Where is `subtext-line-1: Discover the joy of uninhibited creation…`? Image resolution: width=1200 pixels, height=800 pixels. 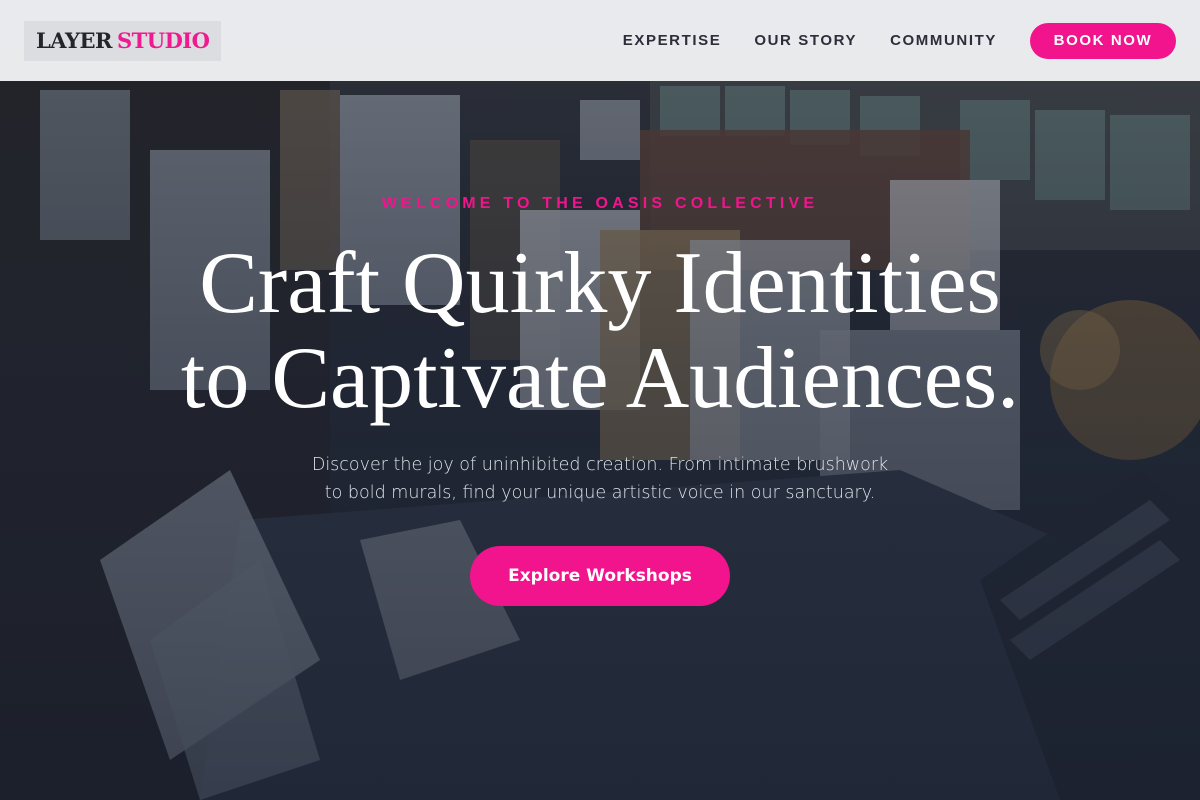
subtext-line-1: Discover the joy of uninhibited creation… is located at coordinates (600, 465).